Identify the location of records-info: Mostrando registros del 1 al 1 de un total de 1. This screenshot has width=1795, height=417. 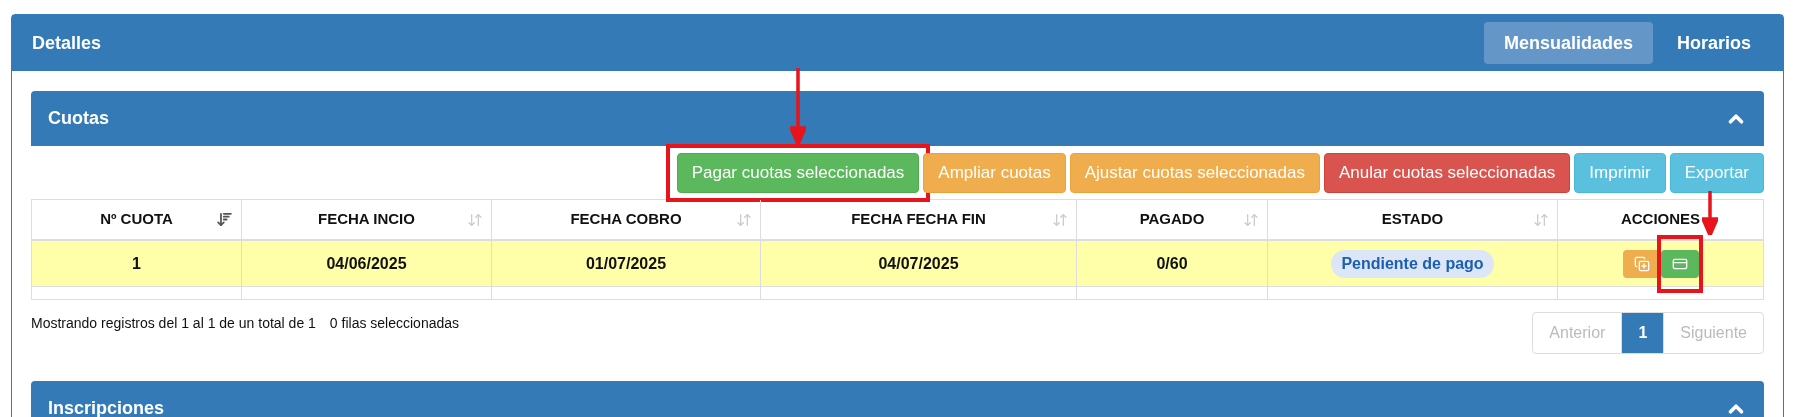
(173, 323).